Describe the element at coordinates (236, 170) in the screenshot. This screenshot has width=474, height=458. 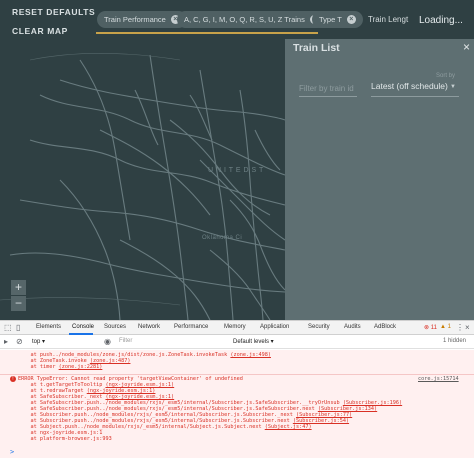
I see `country-label: U N I T E D S T` at that location.